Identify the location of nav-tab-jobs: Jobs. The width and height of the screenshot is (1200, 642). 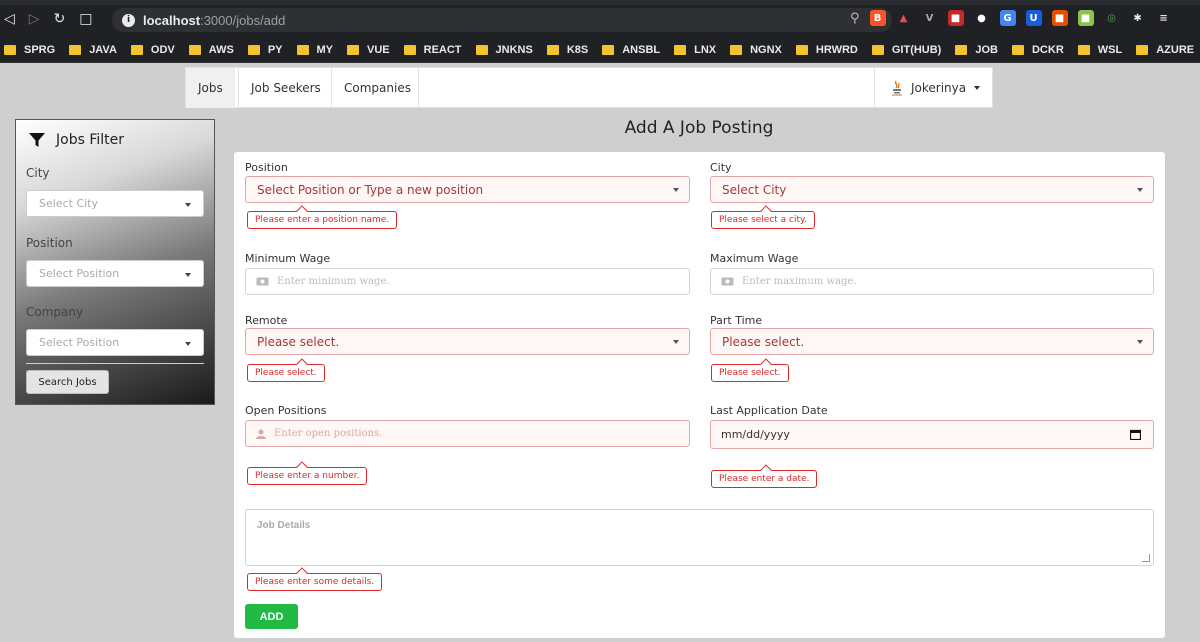
(210, 88).